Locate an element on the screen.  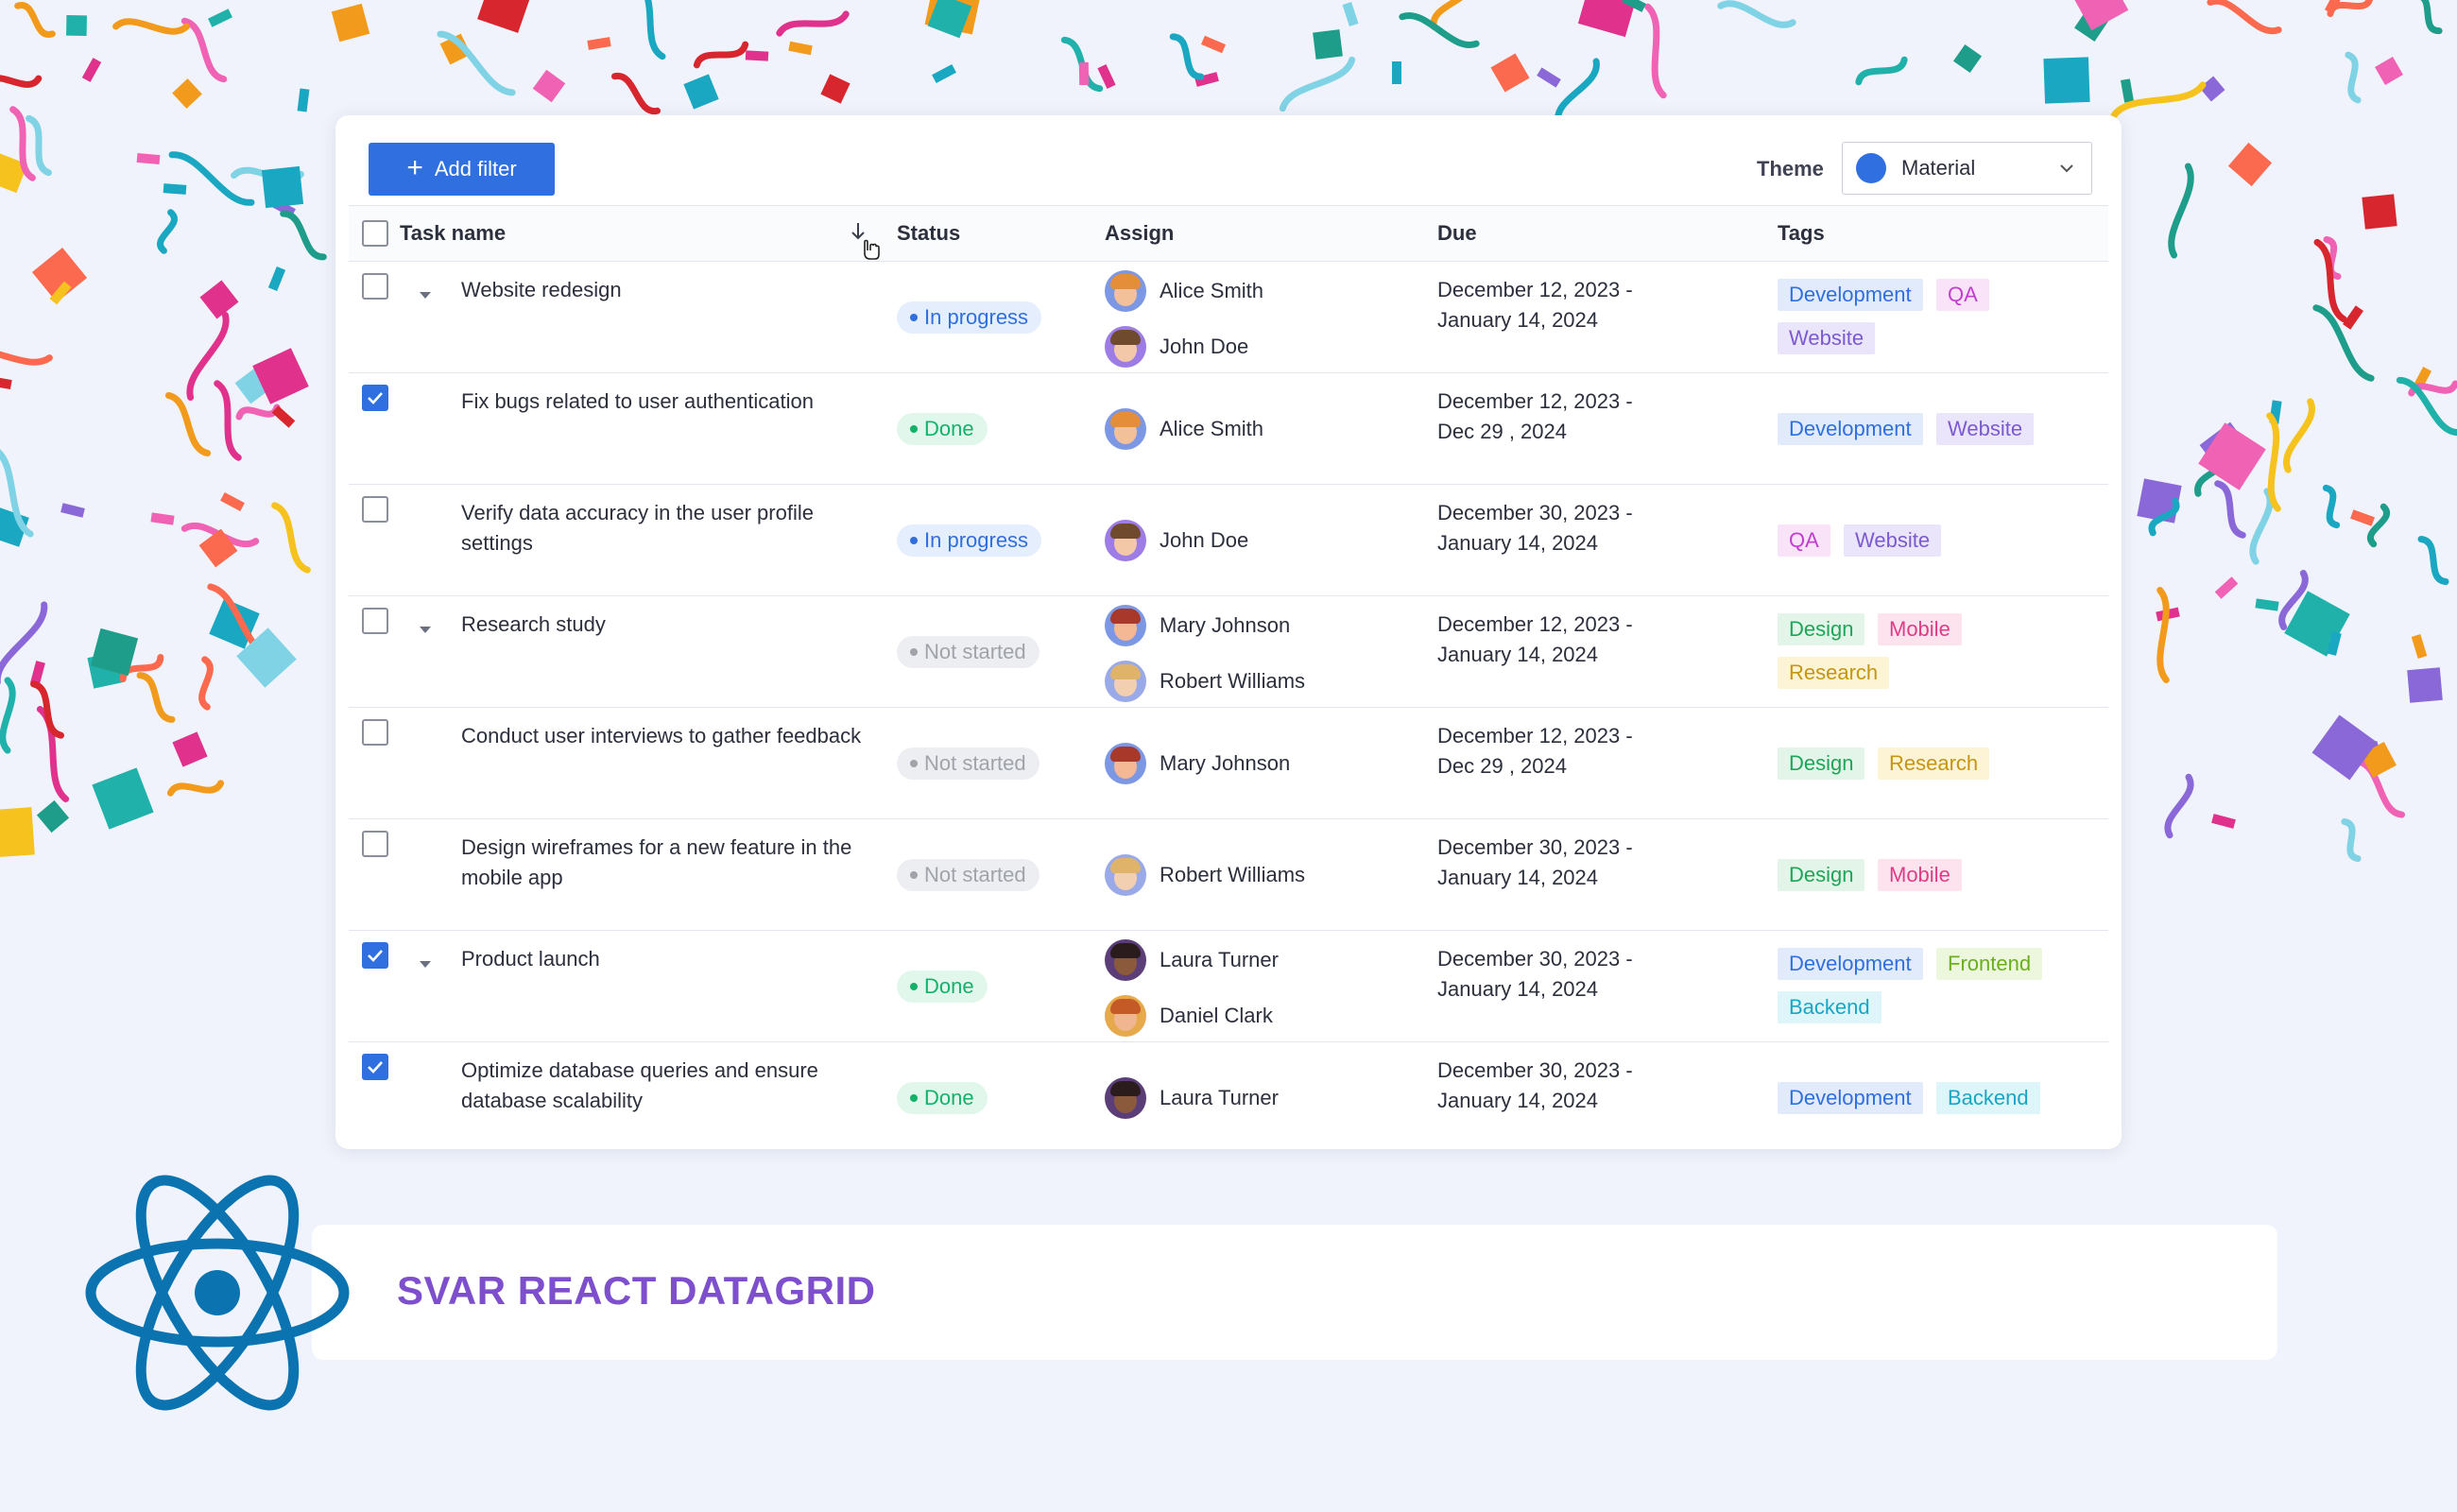
plus-icon: + is located at coordinates (414, 167).